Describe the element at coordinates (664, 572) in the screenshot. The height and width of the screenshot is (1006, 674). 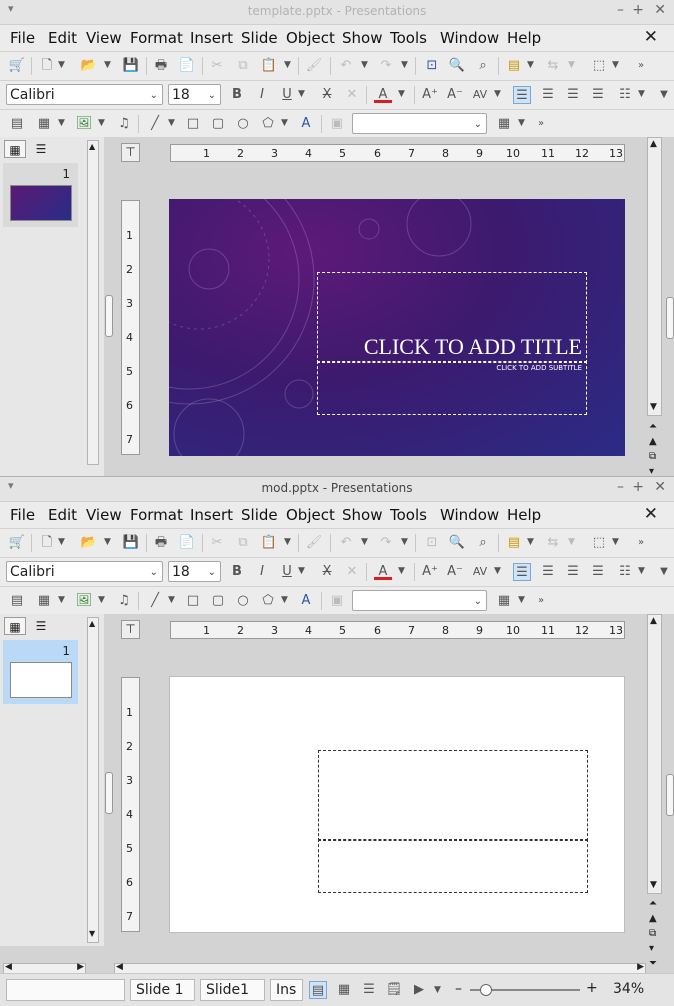
I see `toolbar-overflow-icon: ▼` at that location.